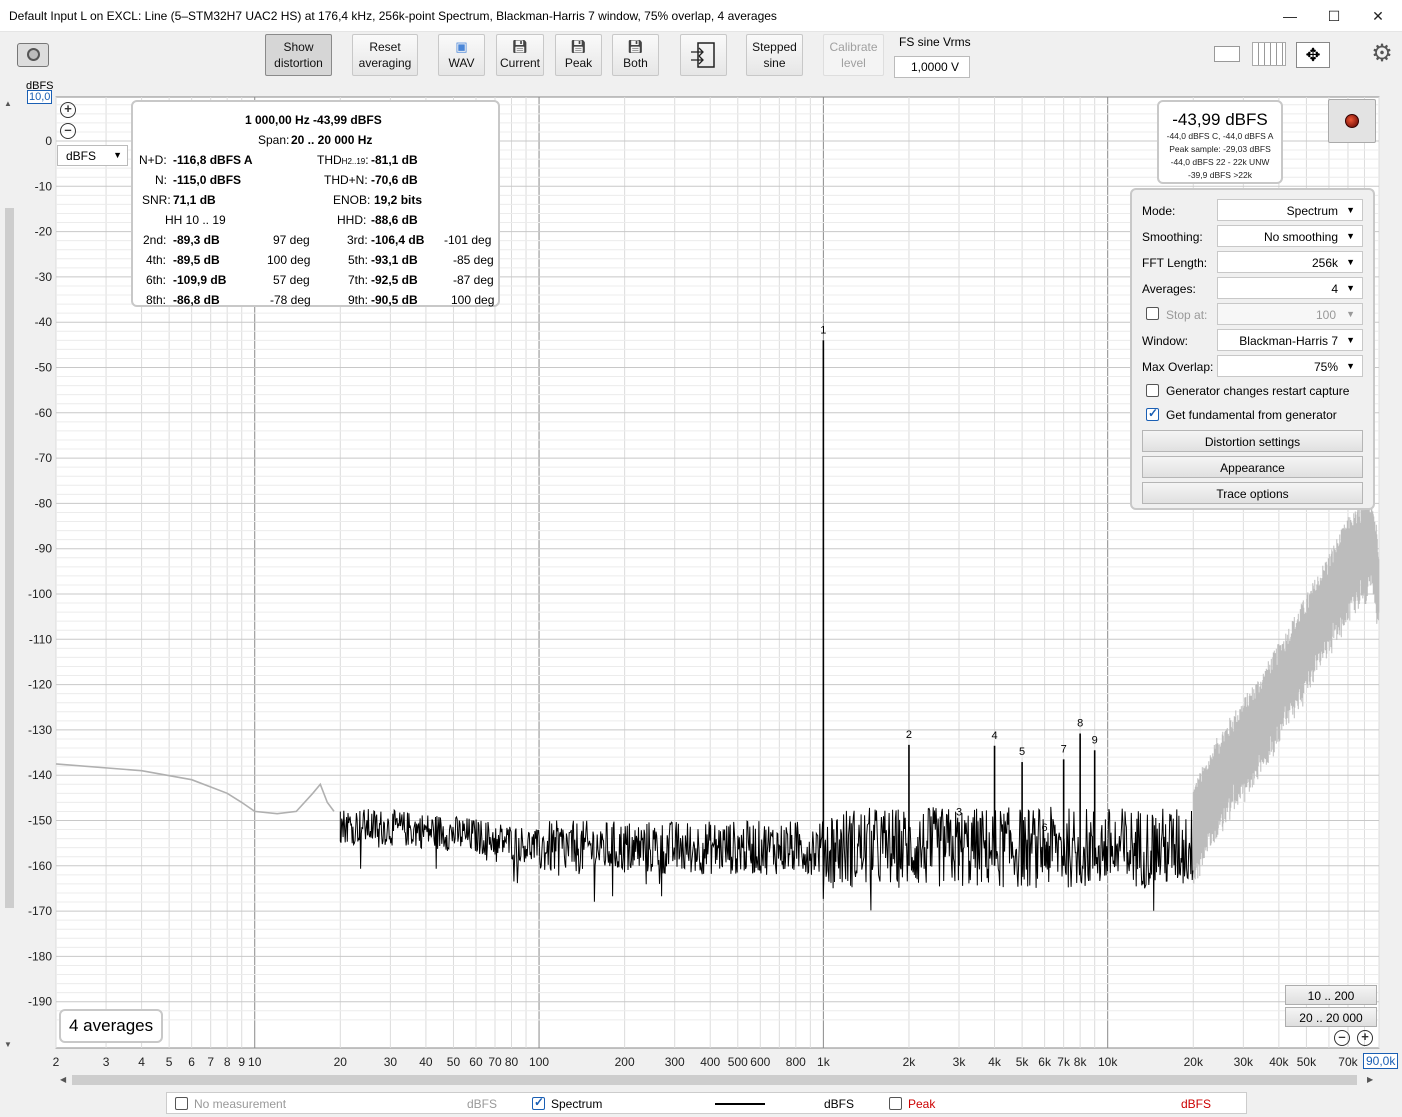 This screenshot has width=1402, height=1117. What do you see at coordinates (426, 1062) in the screenshot?
I see `x-tick-label: 40` at bounding box center [426, 1062].